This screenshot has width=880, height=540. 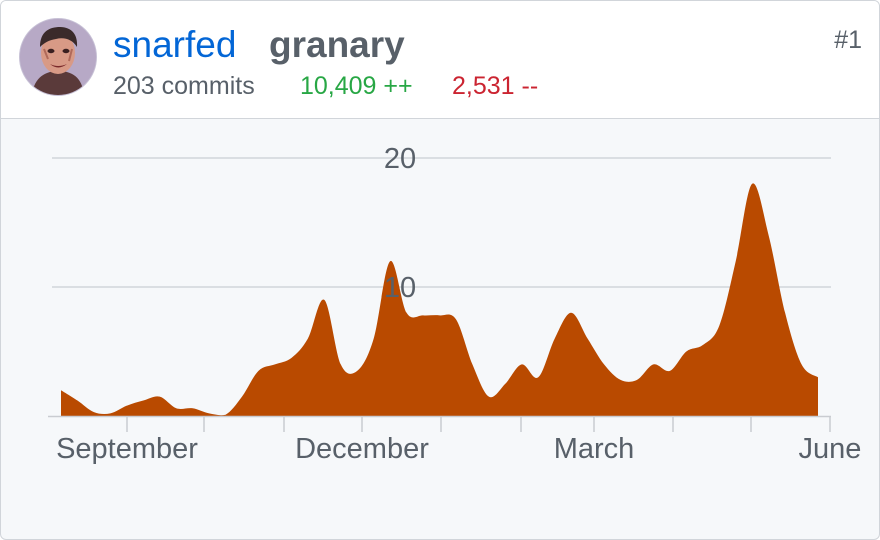 I want to click on y-tick-label: 20, so click(x=400, y=159).